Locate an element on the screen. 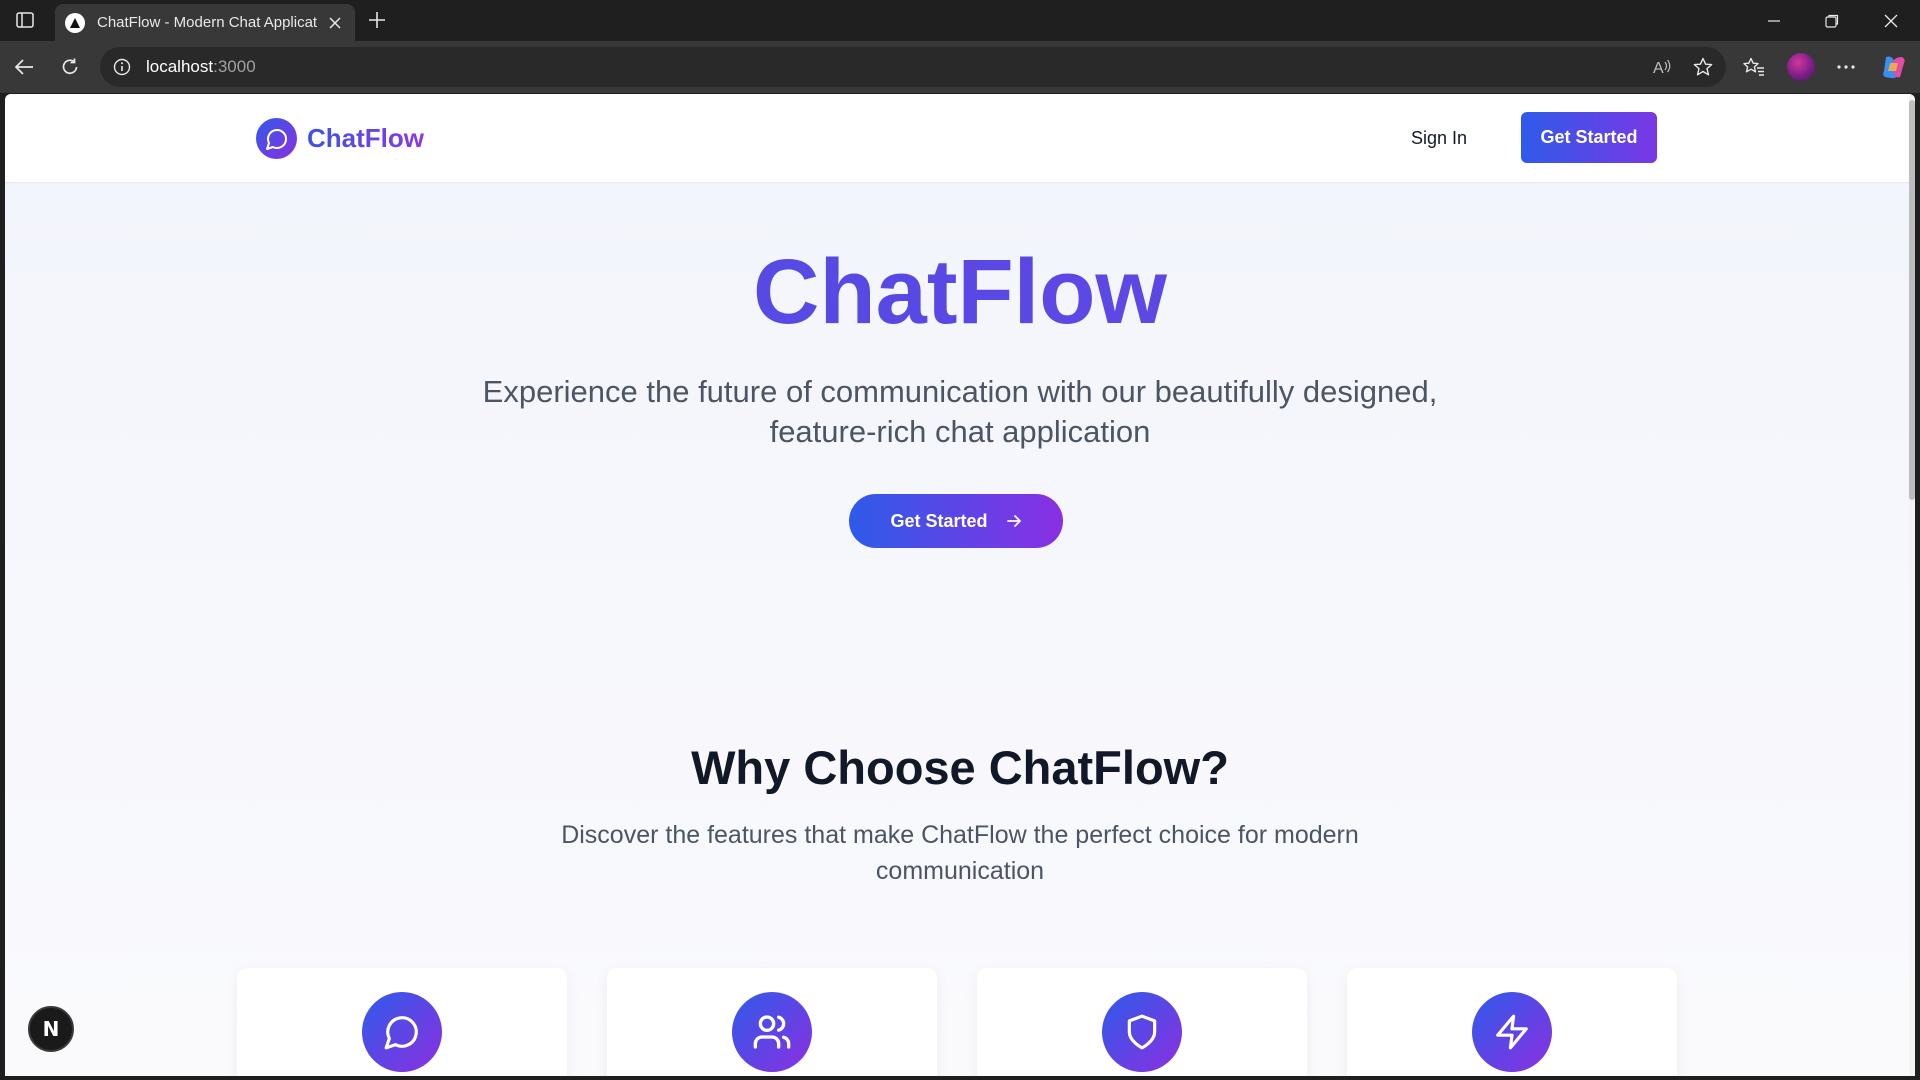 This screenshot has height=1080, width=1920. tab-title: ChatFlow - Modern Chat Applicat is located at coordinates (207, 22).